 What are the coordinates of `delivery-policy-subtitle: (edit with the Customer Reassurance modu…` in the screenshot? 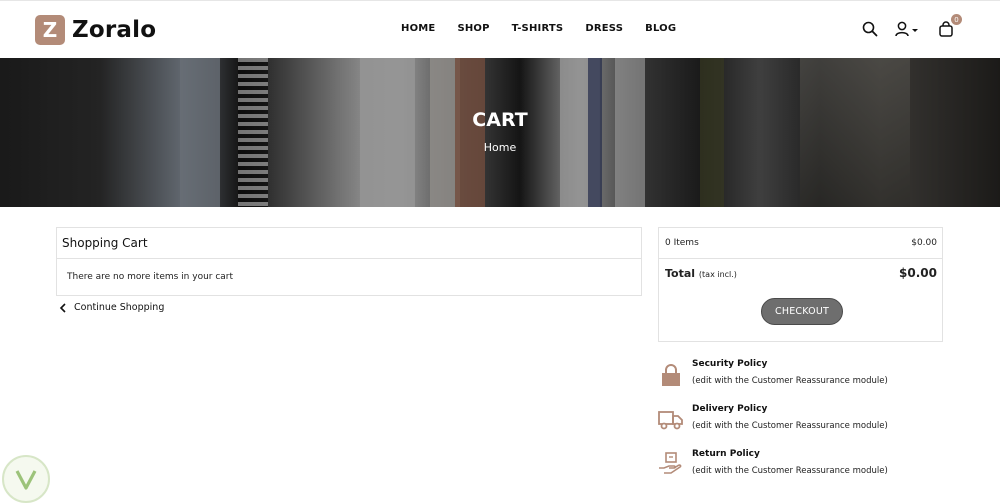 It's located at (790, 426).